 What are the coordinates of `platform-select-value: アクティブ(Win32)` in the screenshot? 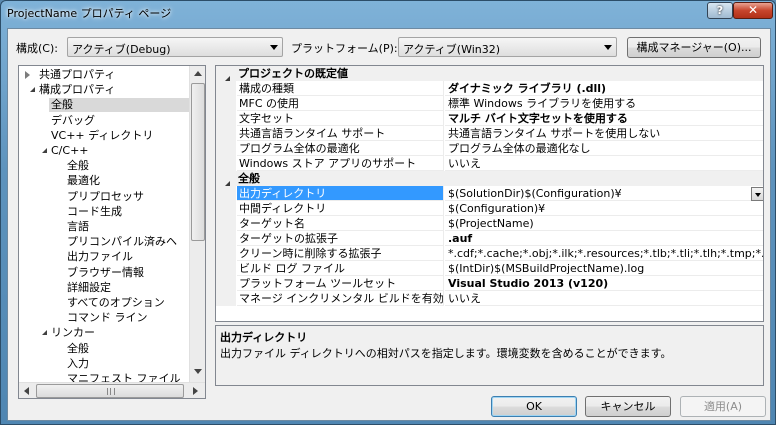 It's located at (452, 49).